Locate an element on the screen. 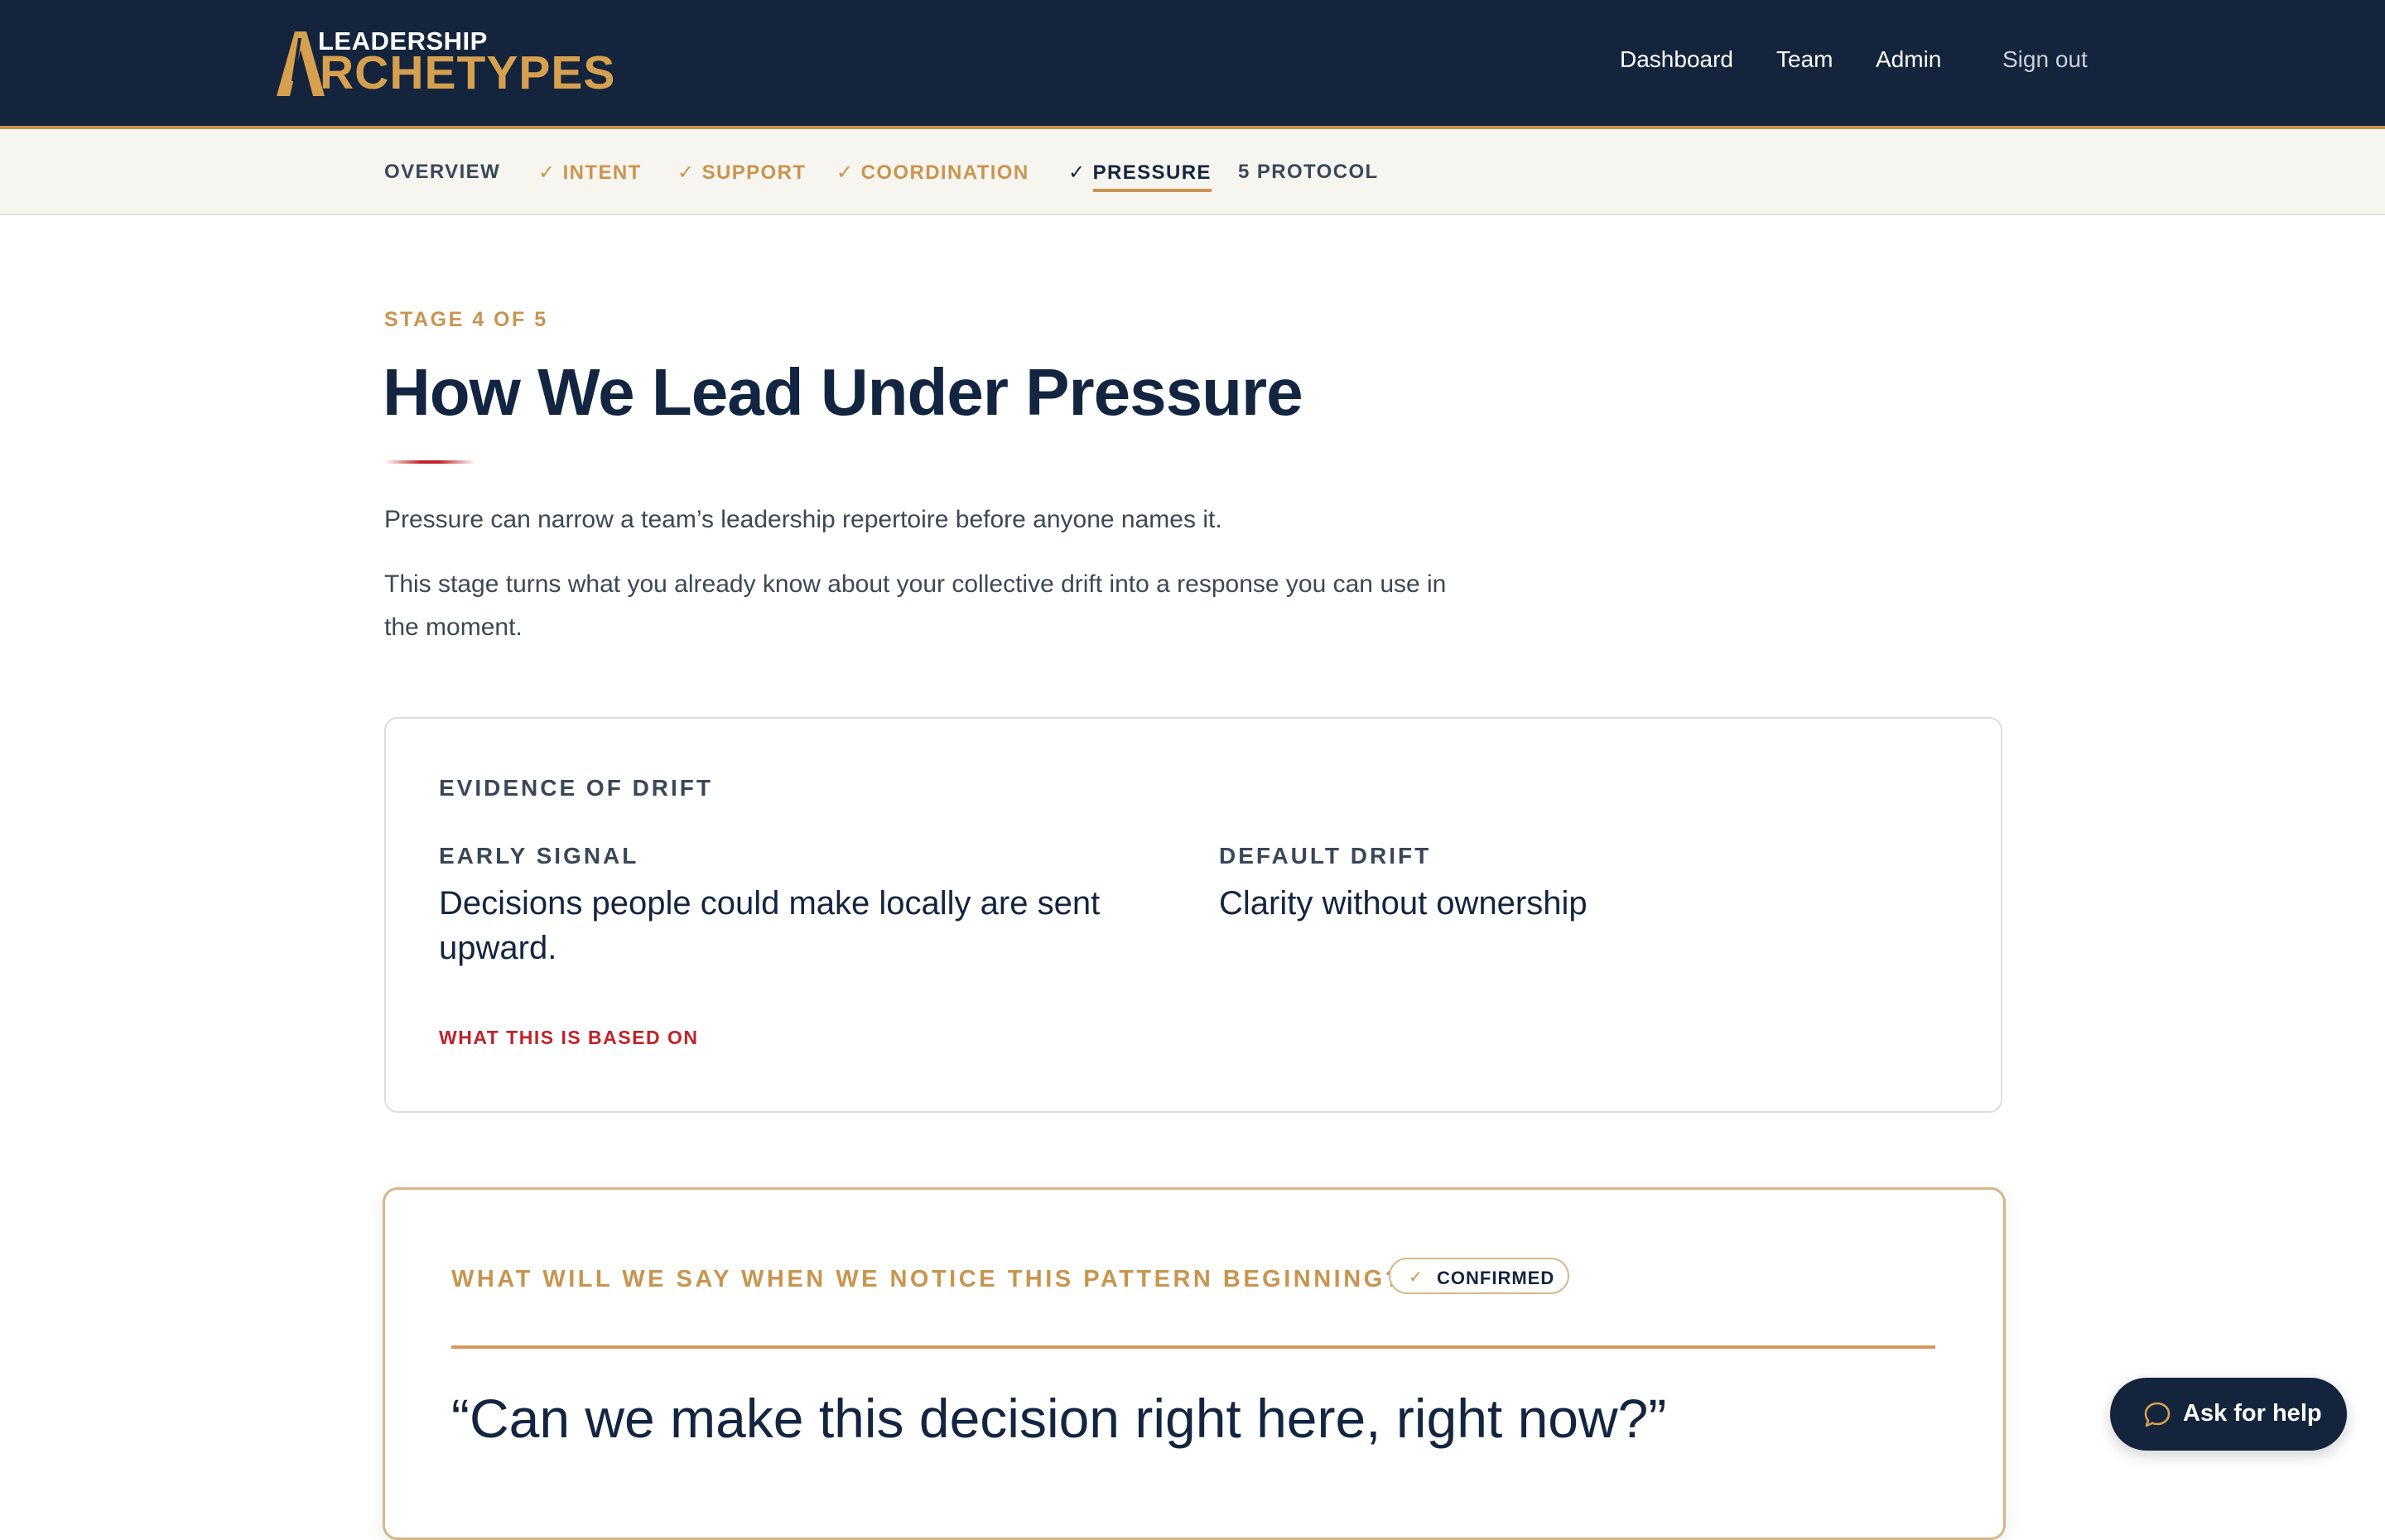 The image size is (2385, 1540). title-accent-rule is located at coordinates (429, 462).